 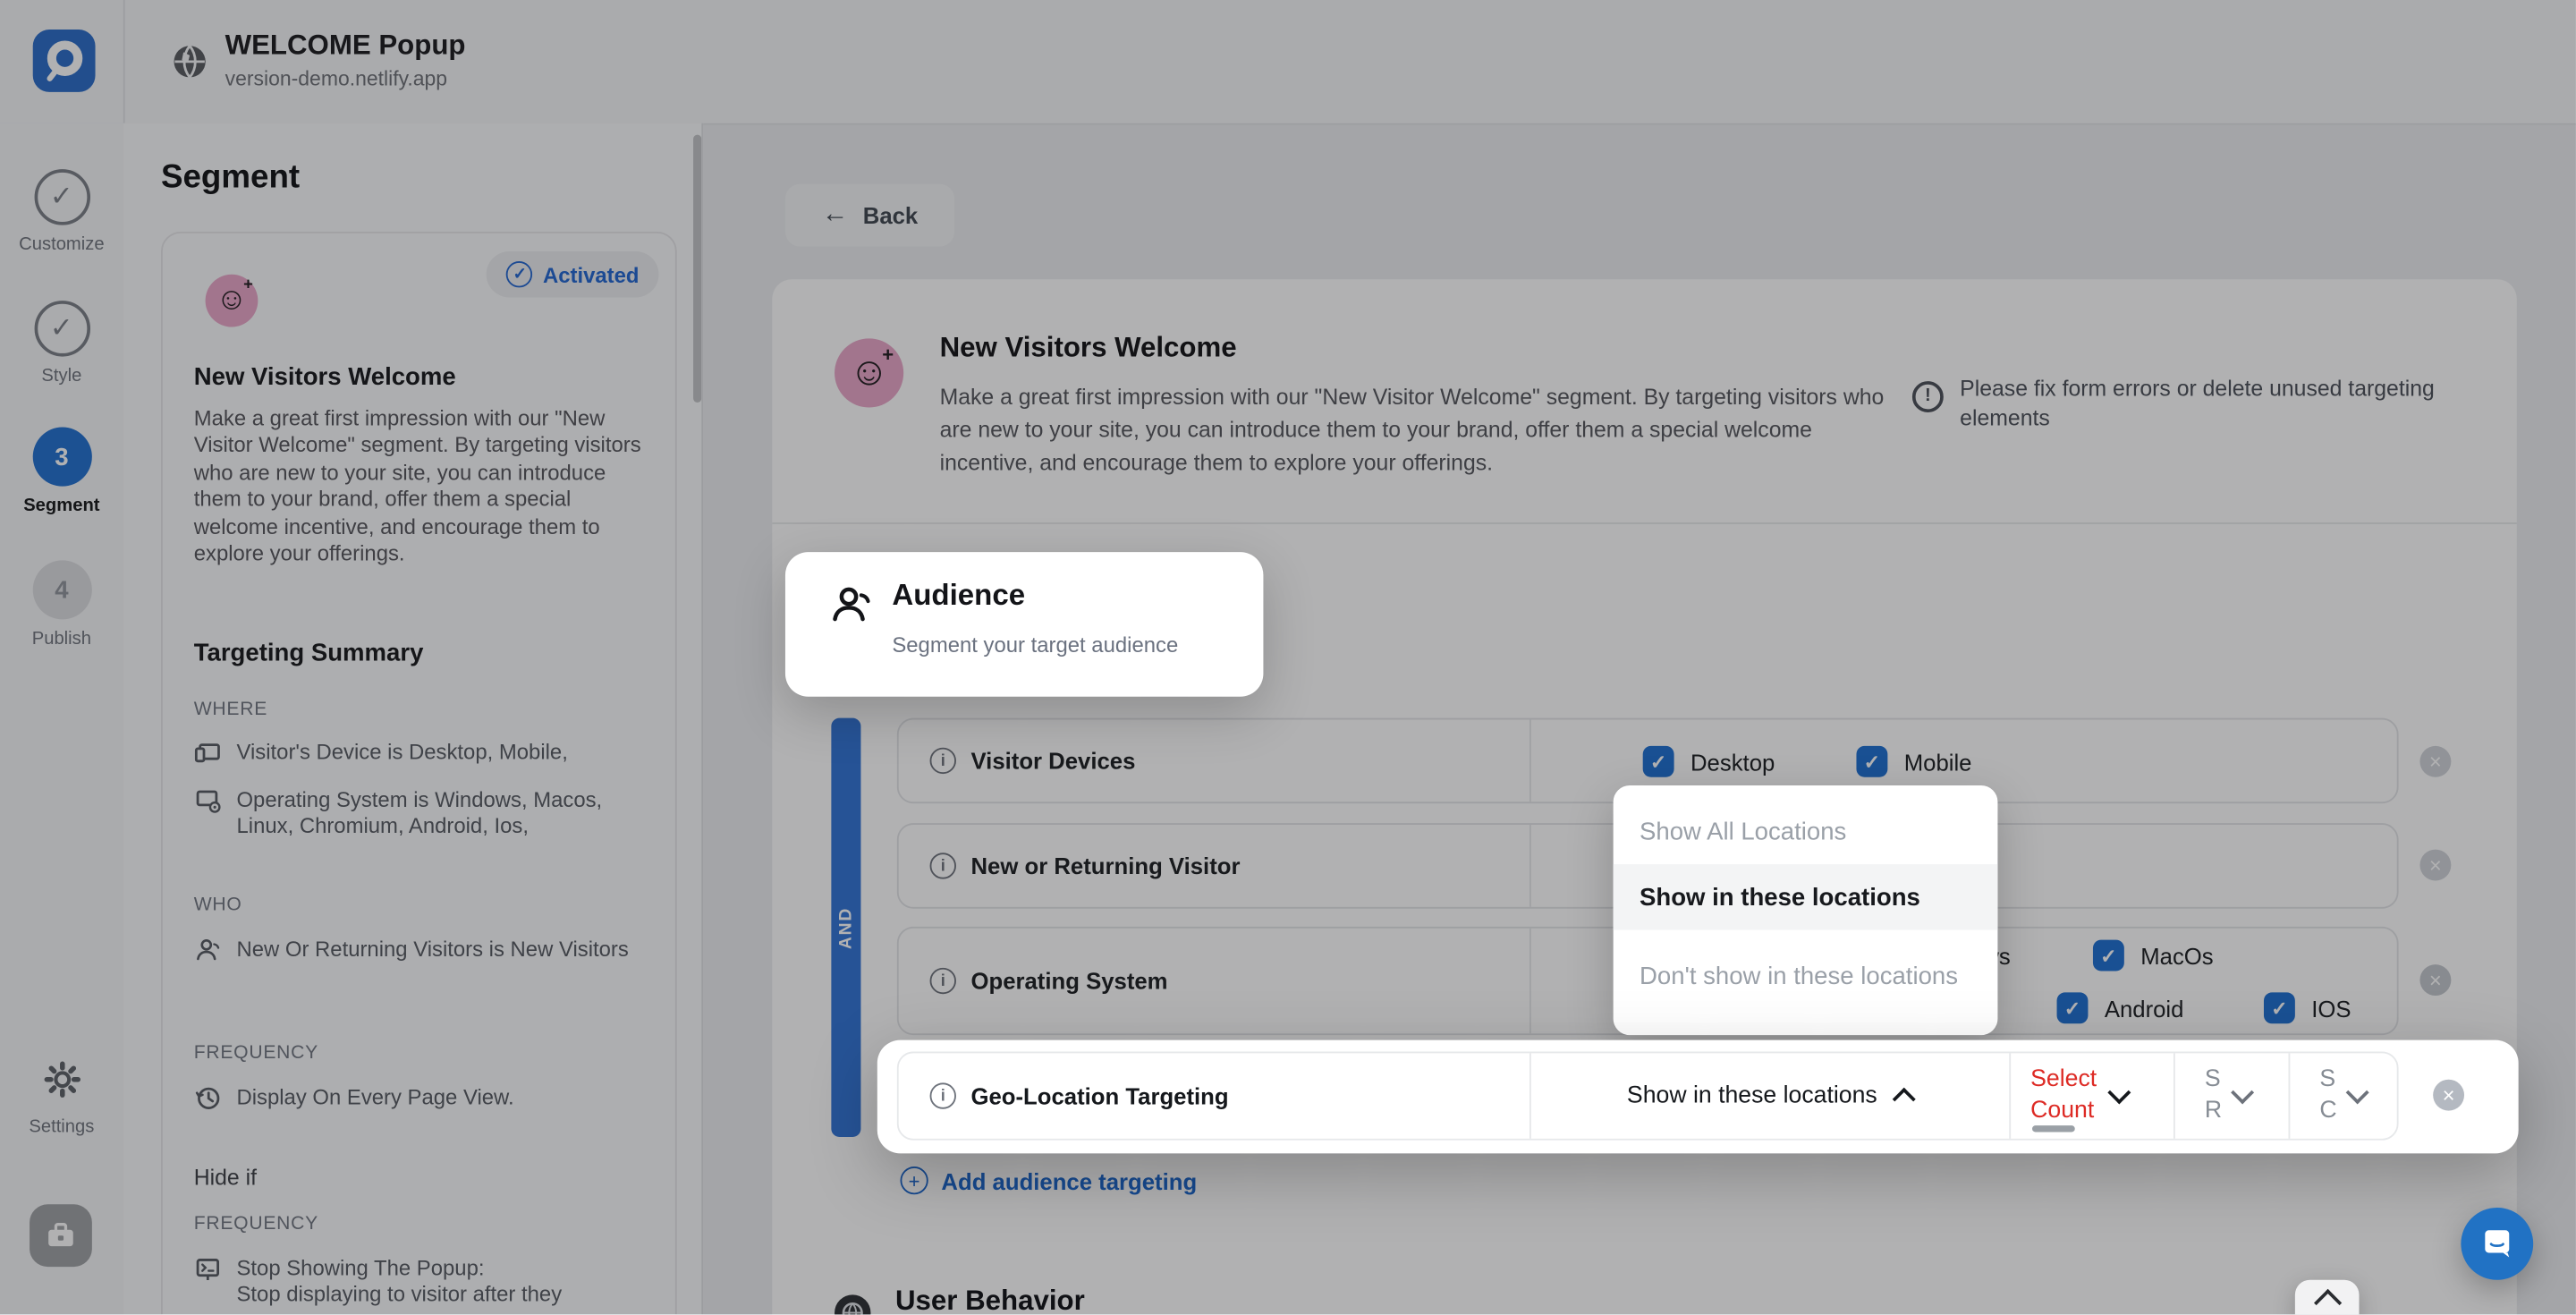 What do you see at coordinates (1806, 976) in the screenshot?
I see `dropdown-option-dont-show: Don't show in these locations` at bounding box center [1806, 976].